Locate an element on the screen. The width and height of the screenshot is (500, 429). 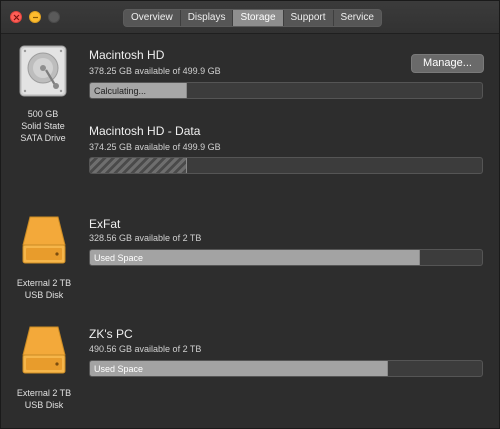
volume-available: 328.56 GB available of 2 TB is located at coordinates (145, 238).